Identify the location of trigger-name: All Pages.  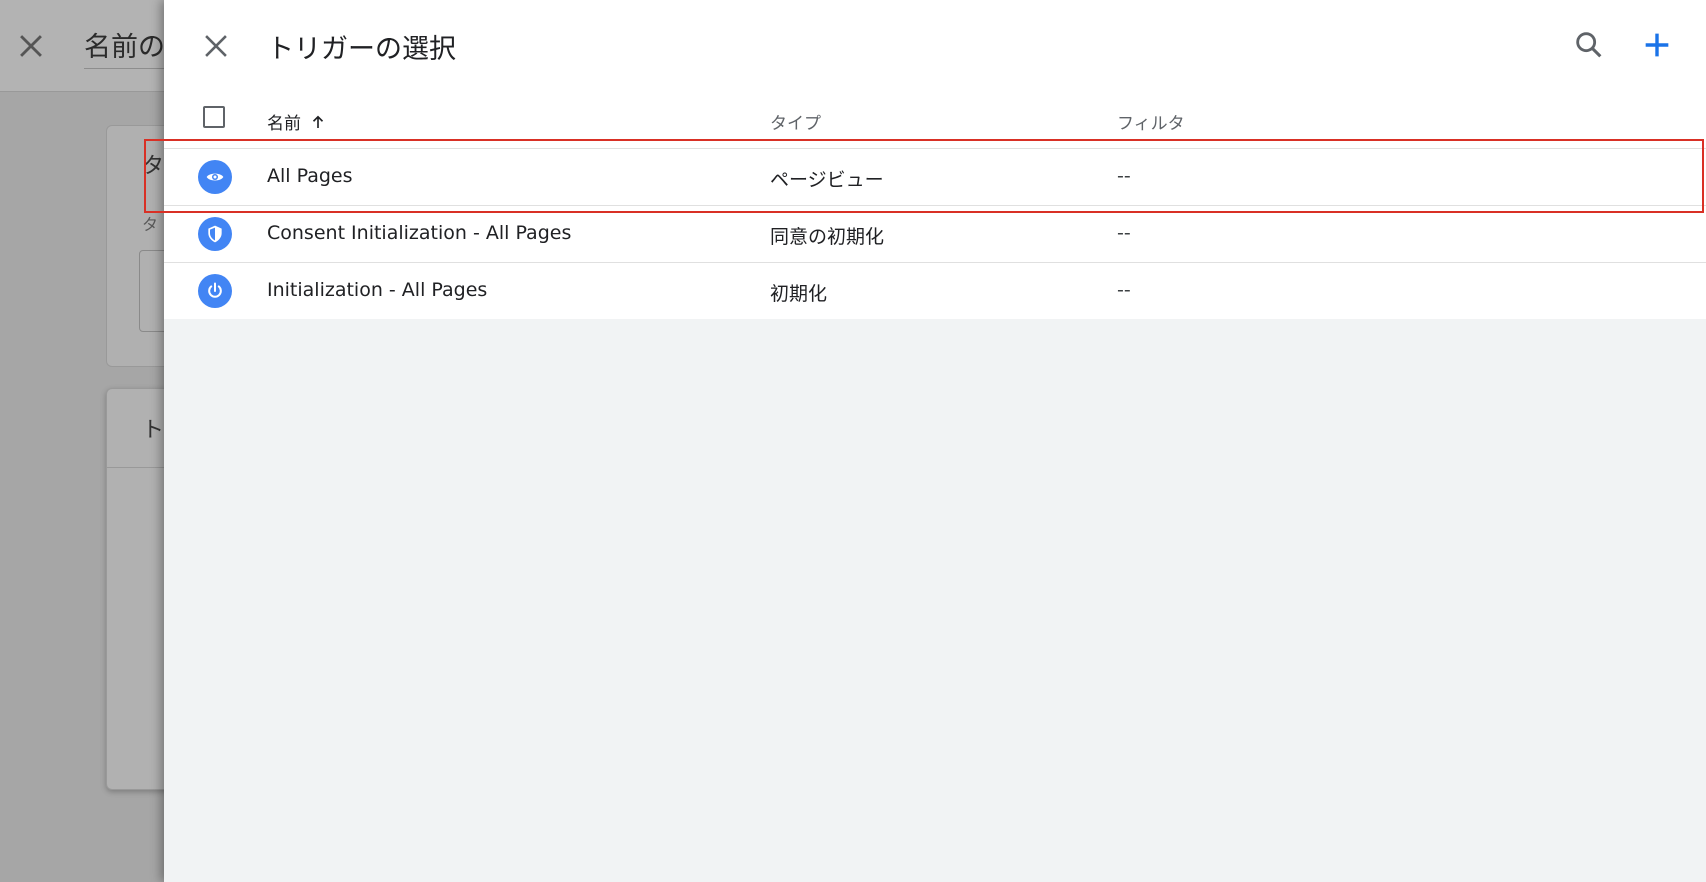
(310, 176).